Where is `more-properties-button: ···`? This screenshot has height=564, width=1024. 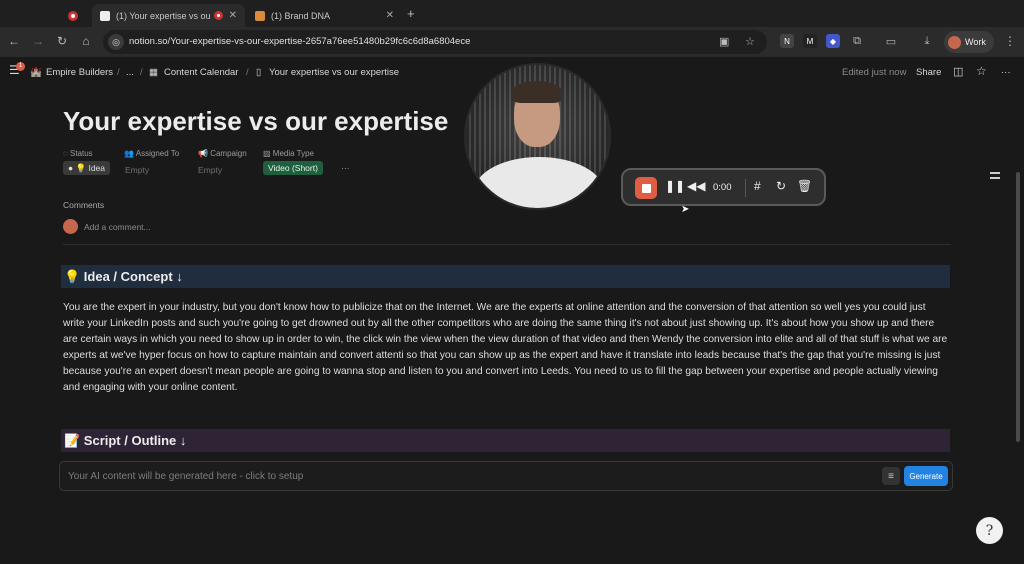 more-properties-button: ··· is located at coordinates (345, 168).